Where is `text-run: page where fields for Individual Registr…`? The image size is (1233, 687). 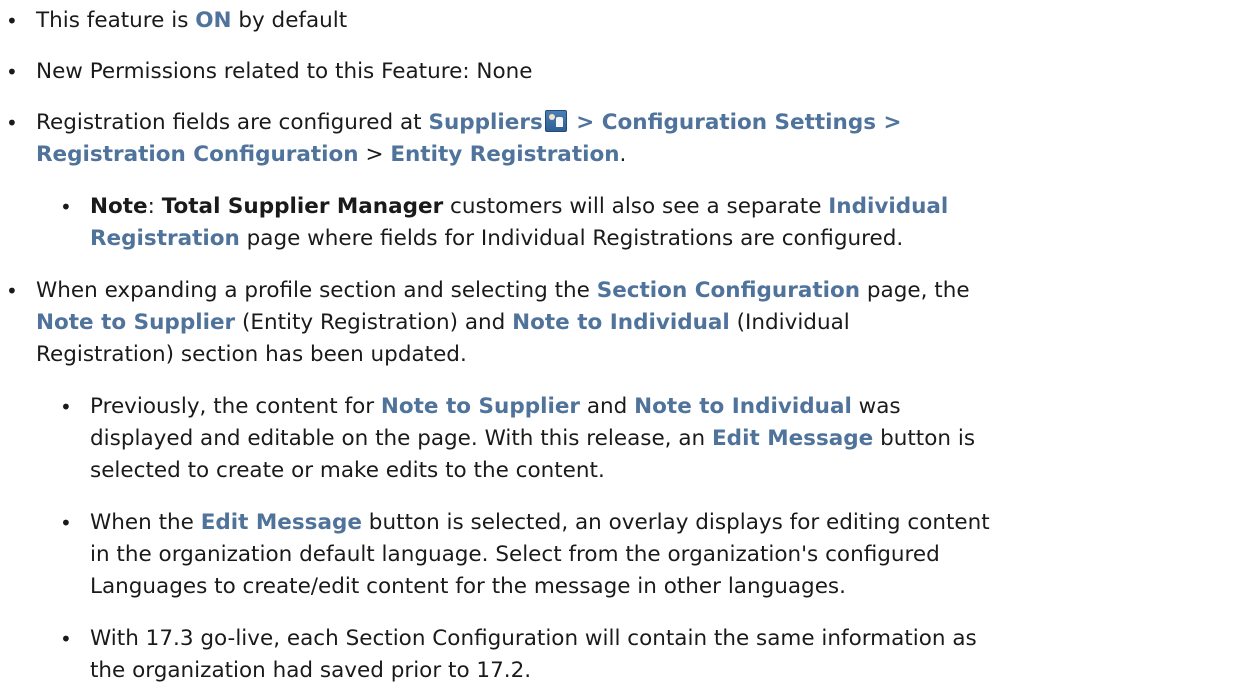
text-run: page where fields for Individual Registr… is located at coordinates (571, 238).